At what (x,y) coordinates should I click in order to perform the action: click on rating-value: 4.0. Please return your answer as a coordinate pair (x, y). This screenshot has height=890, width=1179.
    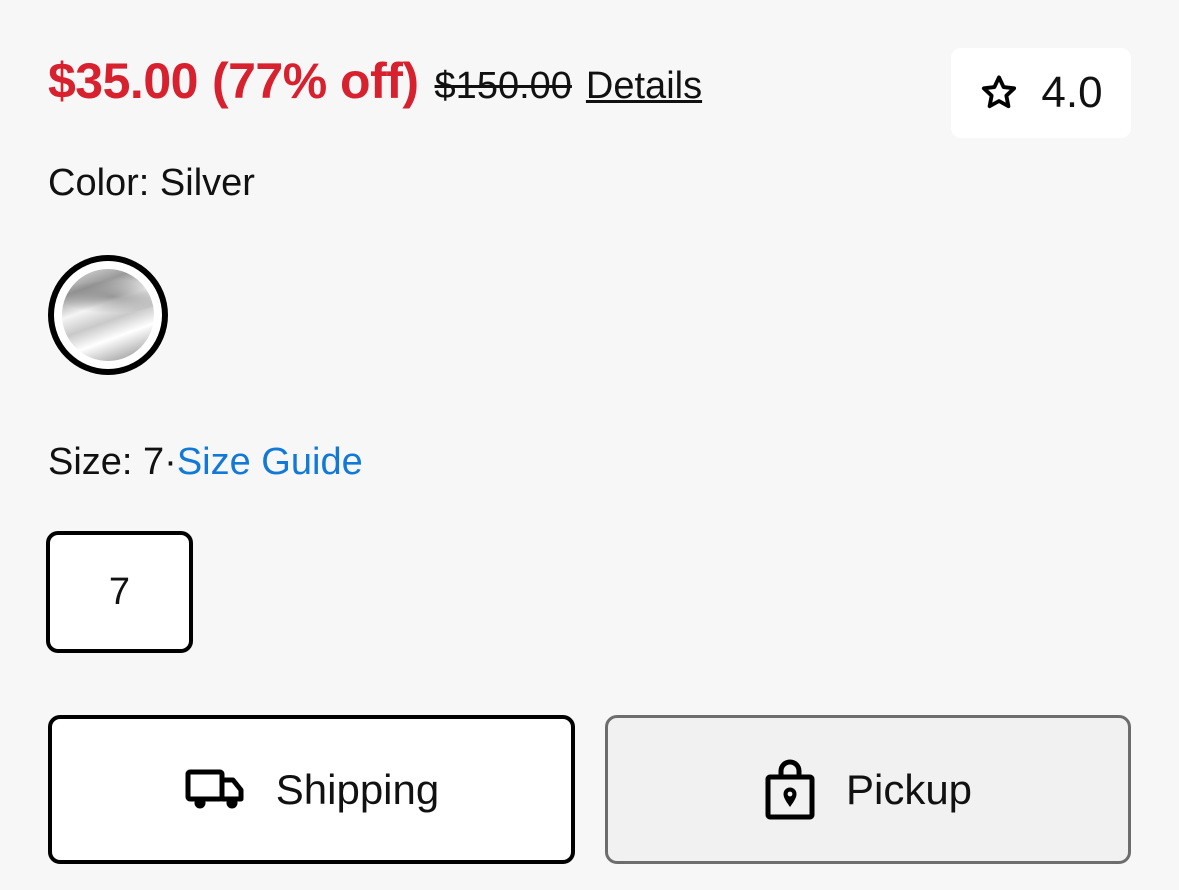
    Looking at the image, I should click on (1072, 92).